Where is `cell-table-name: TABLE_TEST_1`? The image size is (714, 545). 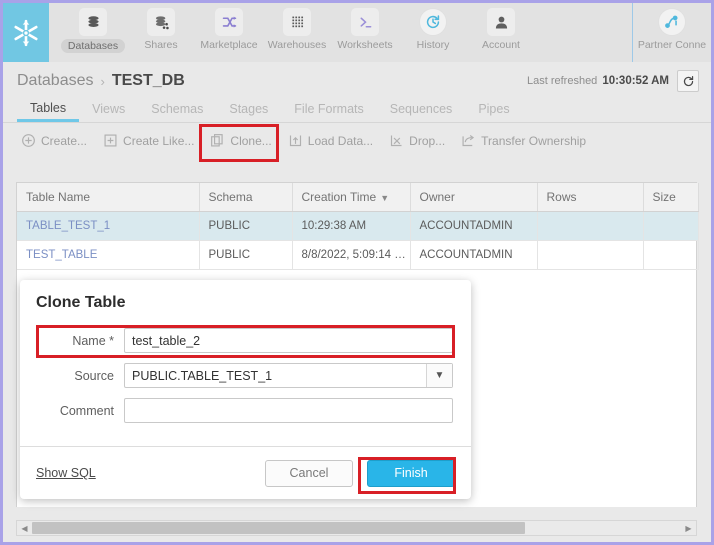
cell-table-name: TABLE_TEST_1 is located at coordinates (108, 226).